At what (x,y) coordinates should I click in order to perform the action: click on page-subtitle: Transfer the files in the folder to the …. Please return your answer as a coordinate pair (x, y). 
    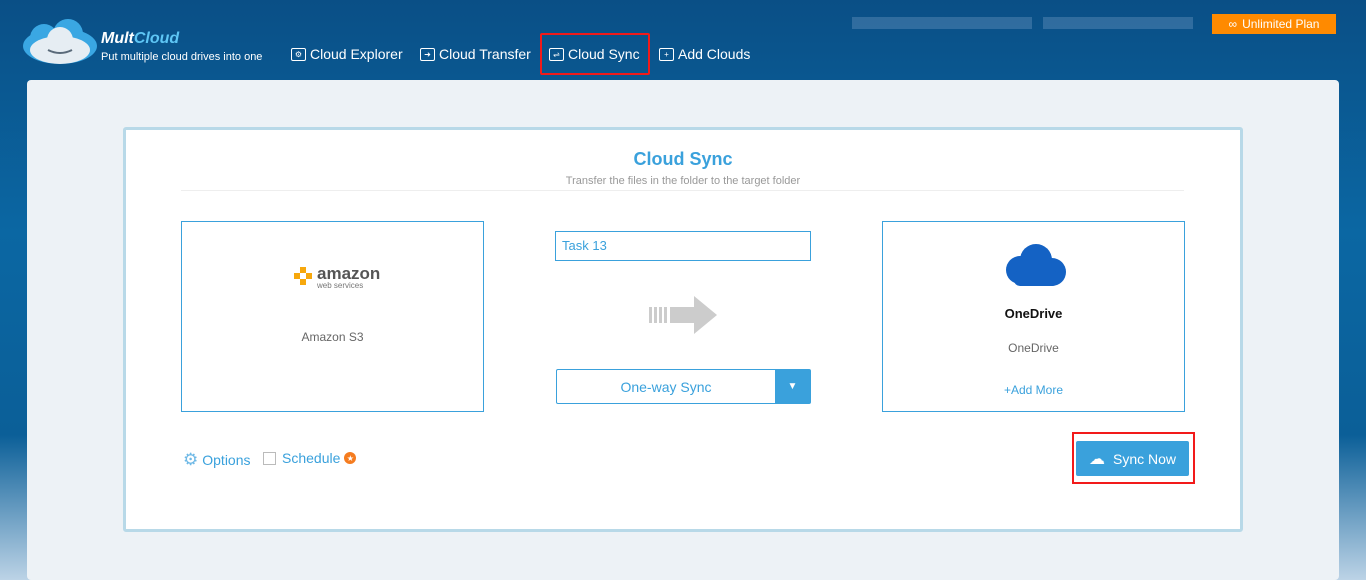
    Looking at the image, I should click on (683, 181).